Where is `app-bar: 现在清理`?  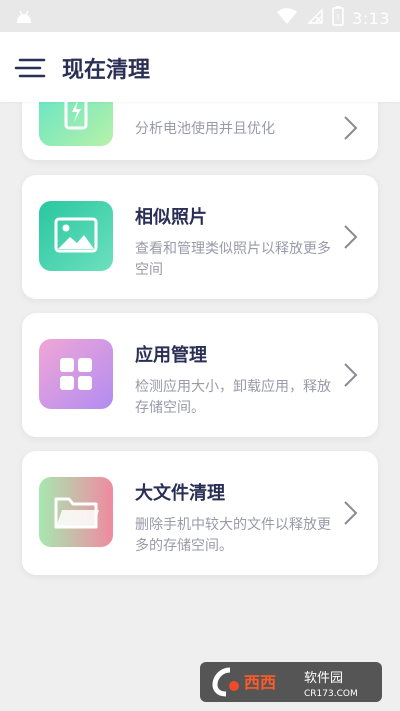
app-bar: 现在清理 is located at coordinates (200, 67).